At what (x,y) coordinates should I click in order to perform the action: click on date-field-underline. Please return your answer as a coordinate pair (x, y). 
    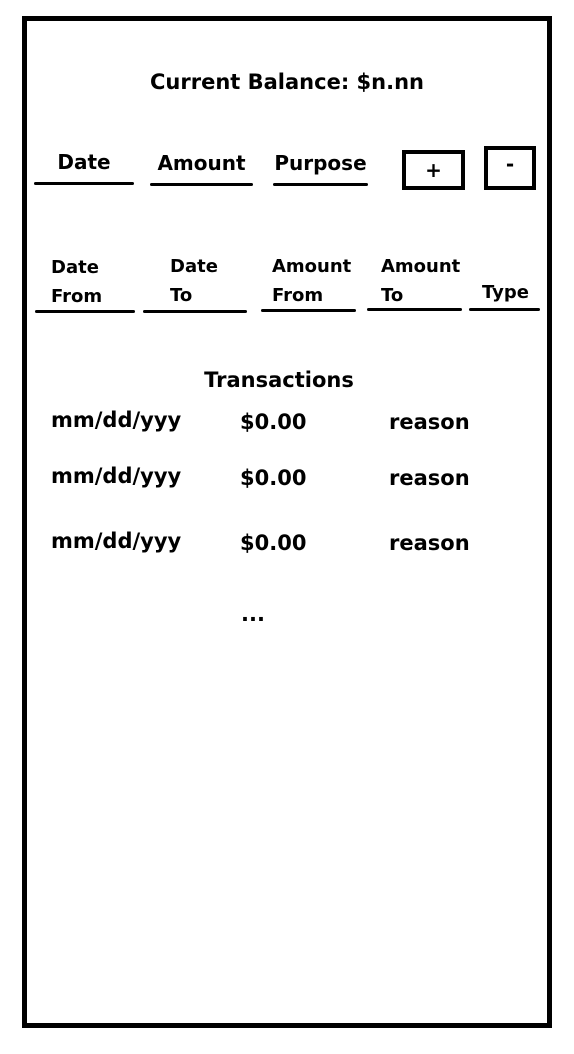
    Looking at the image, I should click on (84, 183).